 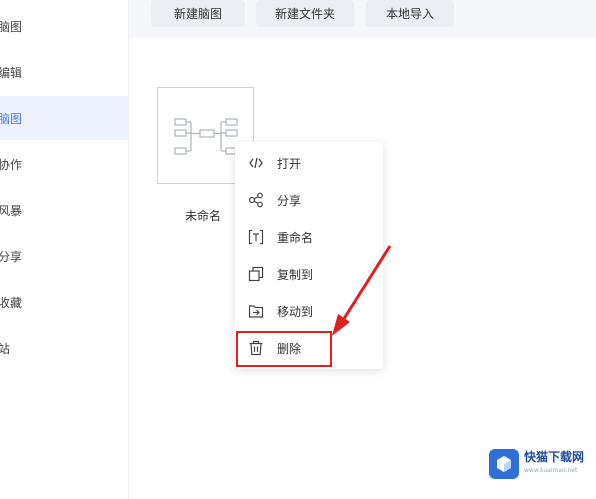 I want to click on sidebar-item-label: 站, so click(x=5, y=348).